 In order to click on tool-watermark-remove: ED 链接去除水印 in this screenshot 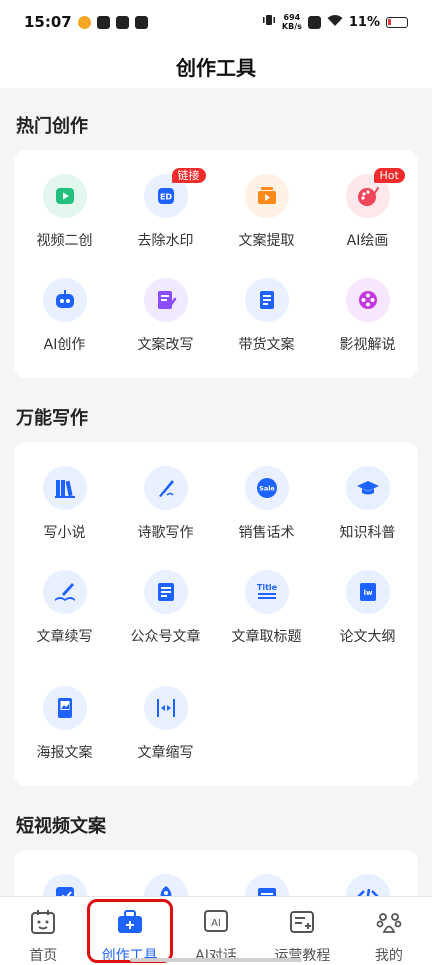, I will do `click(165, 209)`.